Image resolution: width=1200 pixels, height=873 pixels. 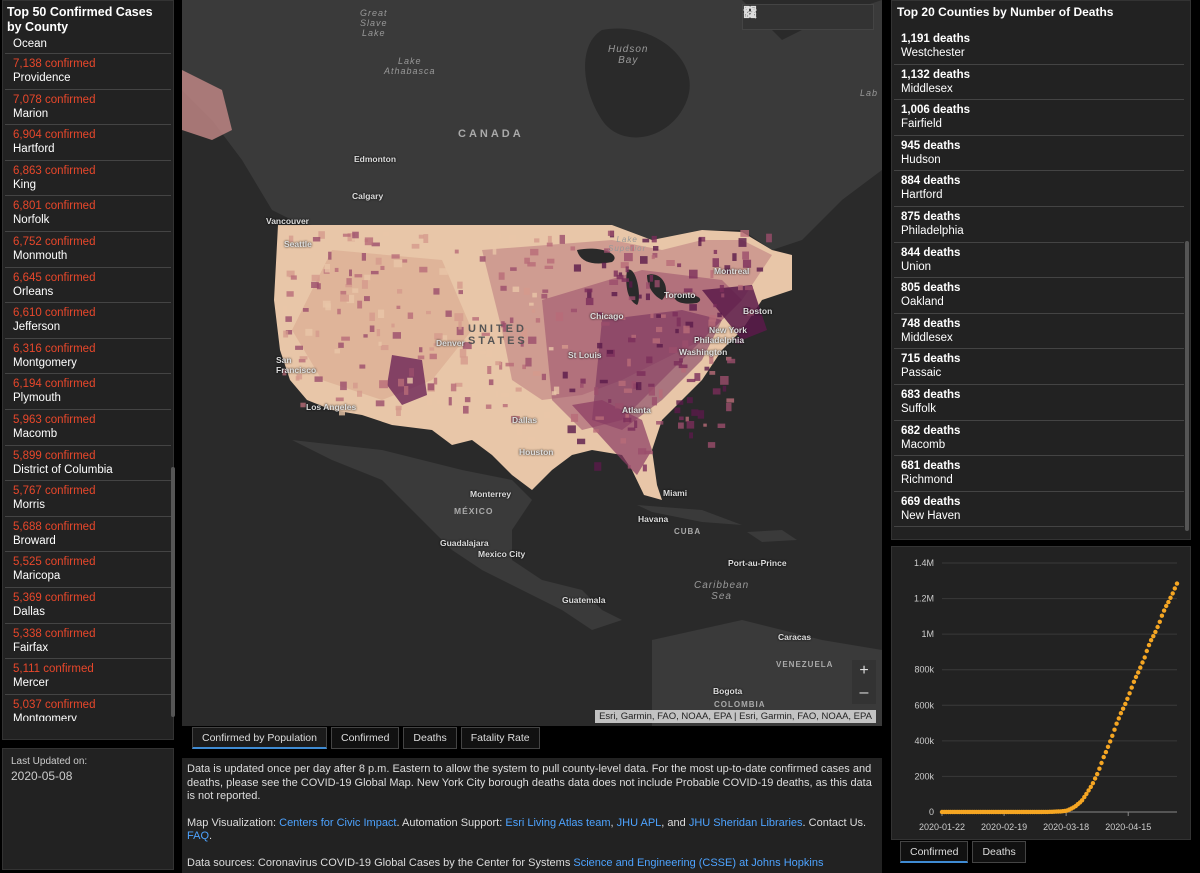 I want to click on list-item: Ocean, so click(x=88, y=44).